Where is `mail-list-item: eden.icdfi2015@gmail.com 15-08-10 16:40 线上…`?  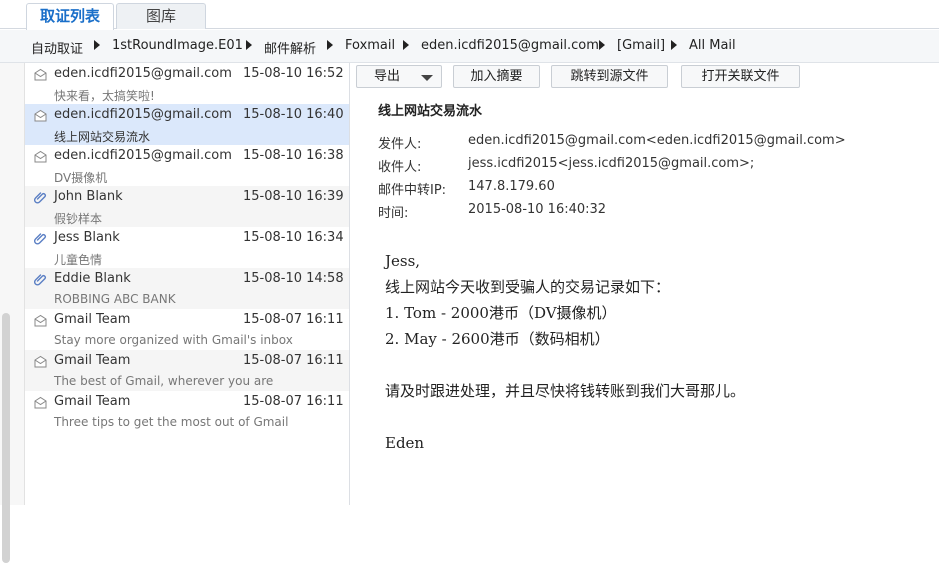
mail-list-item: eden.icdfi2015@gmail.com 15-08-10 16:40 线上… is located at coordinates (187, 124).